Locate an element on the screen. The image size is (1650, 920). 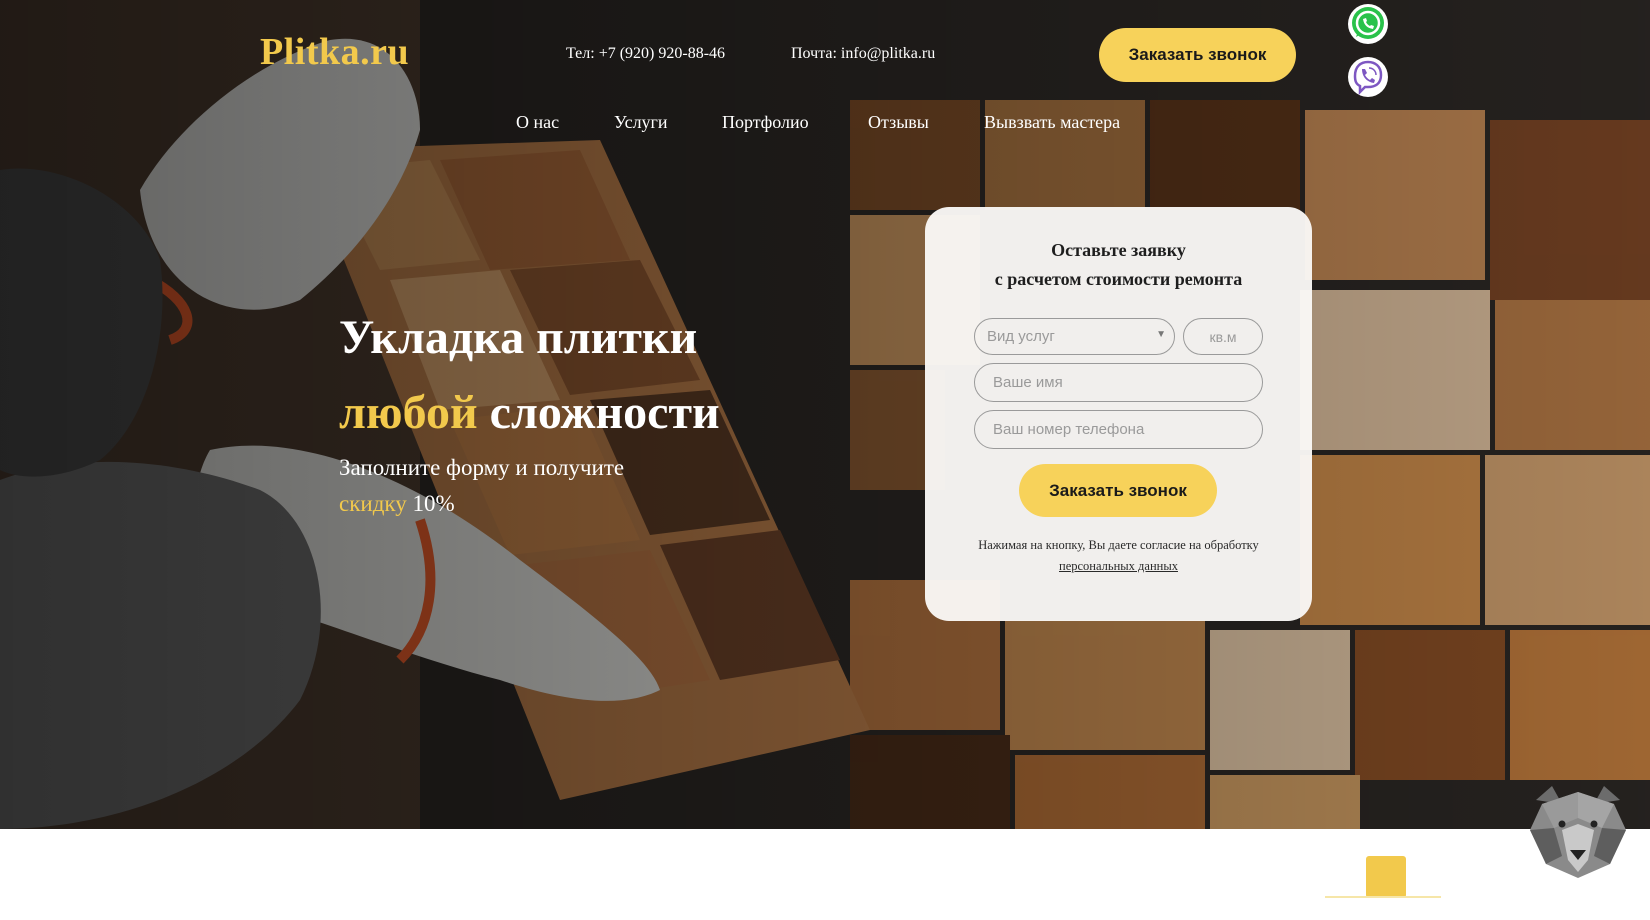
form-submit-button: Заказать звонок is located at coordinates (1118, 490).